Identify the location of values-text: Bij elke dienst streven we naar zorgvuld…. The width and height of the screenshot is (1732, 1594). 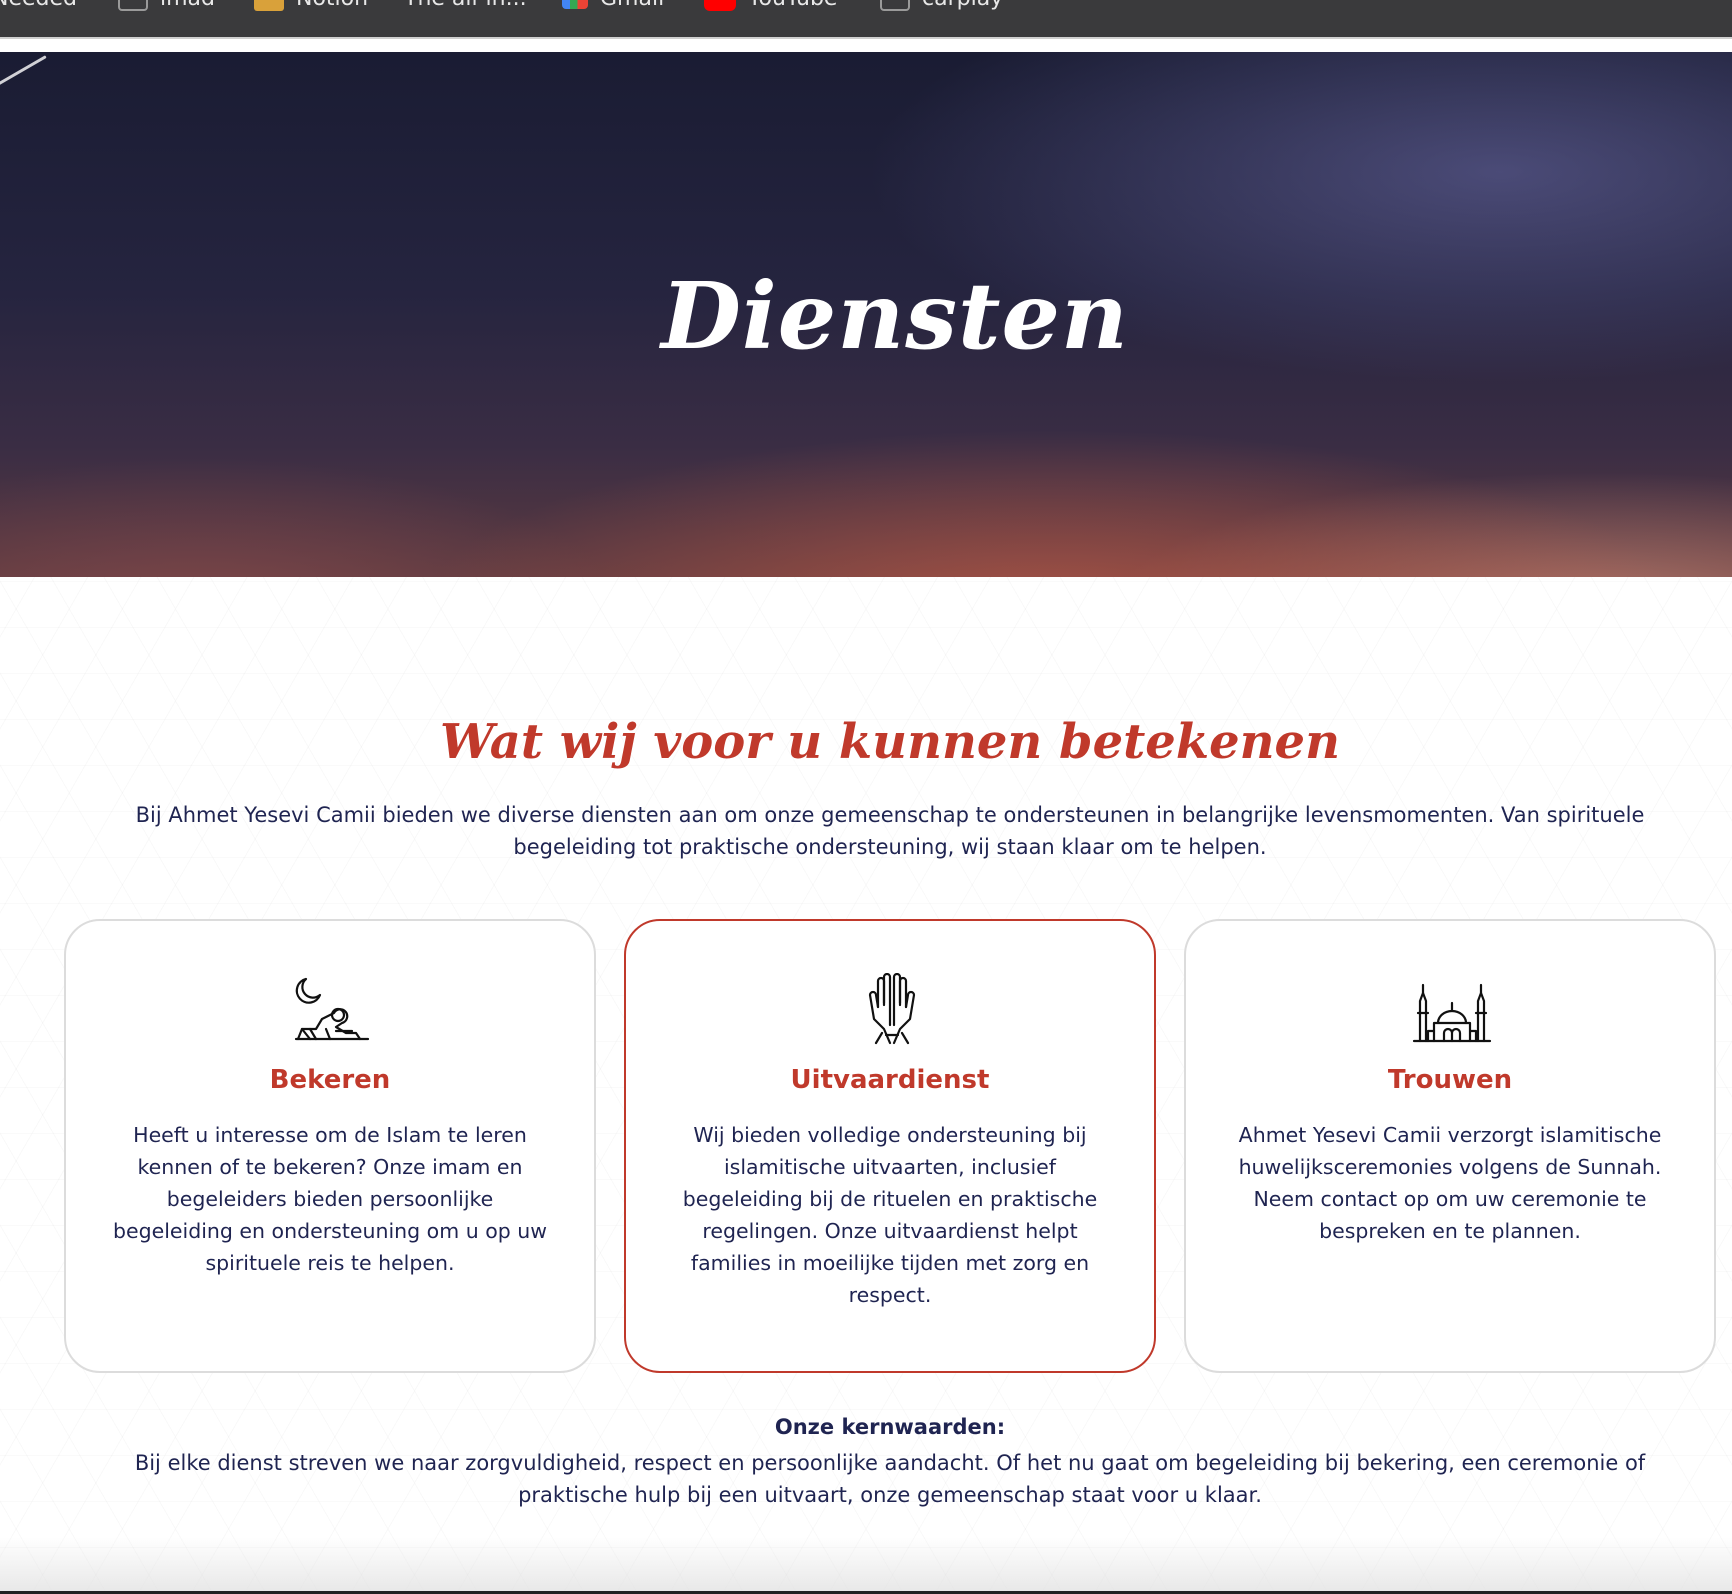
(890, 1479).